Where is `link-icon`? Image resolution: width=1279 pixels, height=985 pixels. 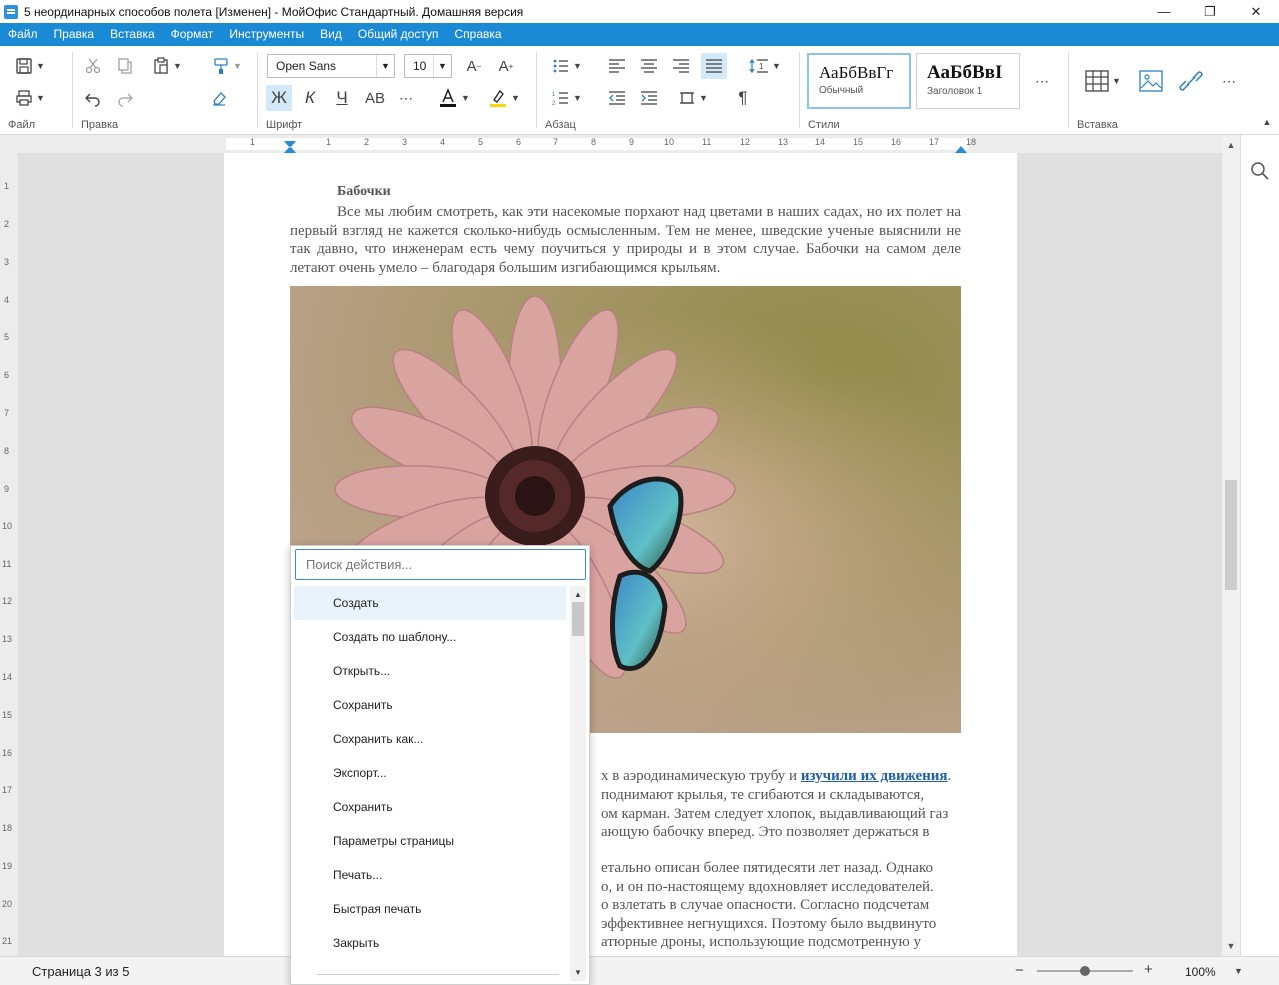 link-icon is located at coordinates (1191, 81).